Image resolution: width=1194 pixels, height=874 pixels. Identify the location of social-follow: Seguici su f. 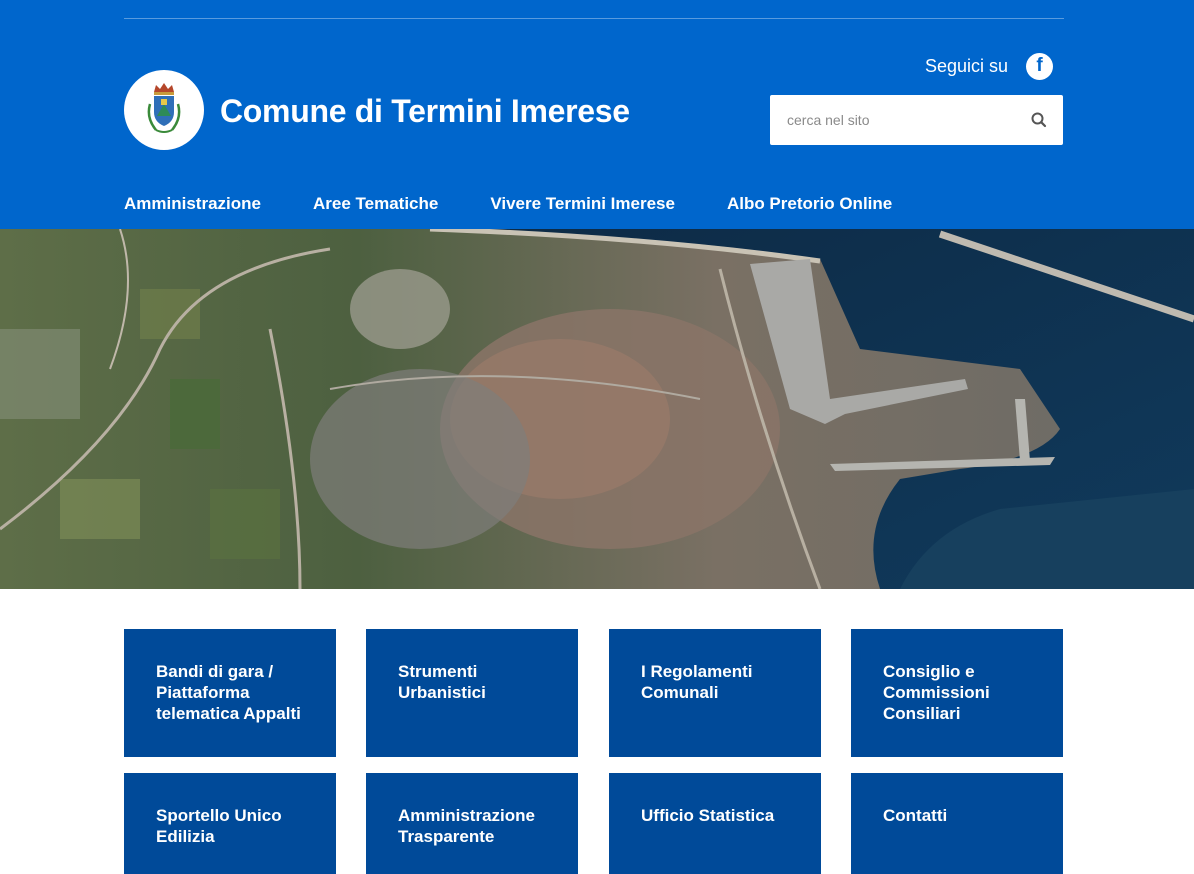
(989, 66).